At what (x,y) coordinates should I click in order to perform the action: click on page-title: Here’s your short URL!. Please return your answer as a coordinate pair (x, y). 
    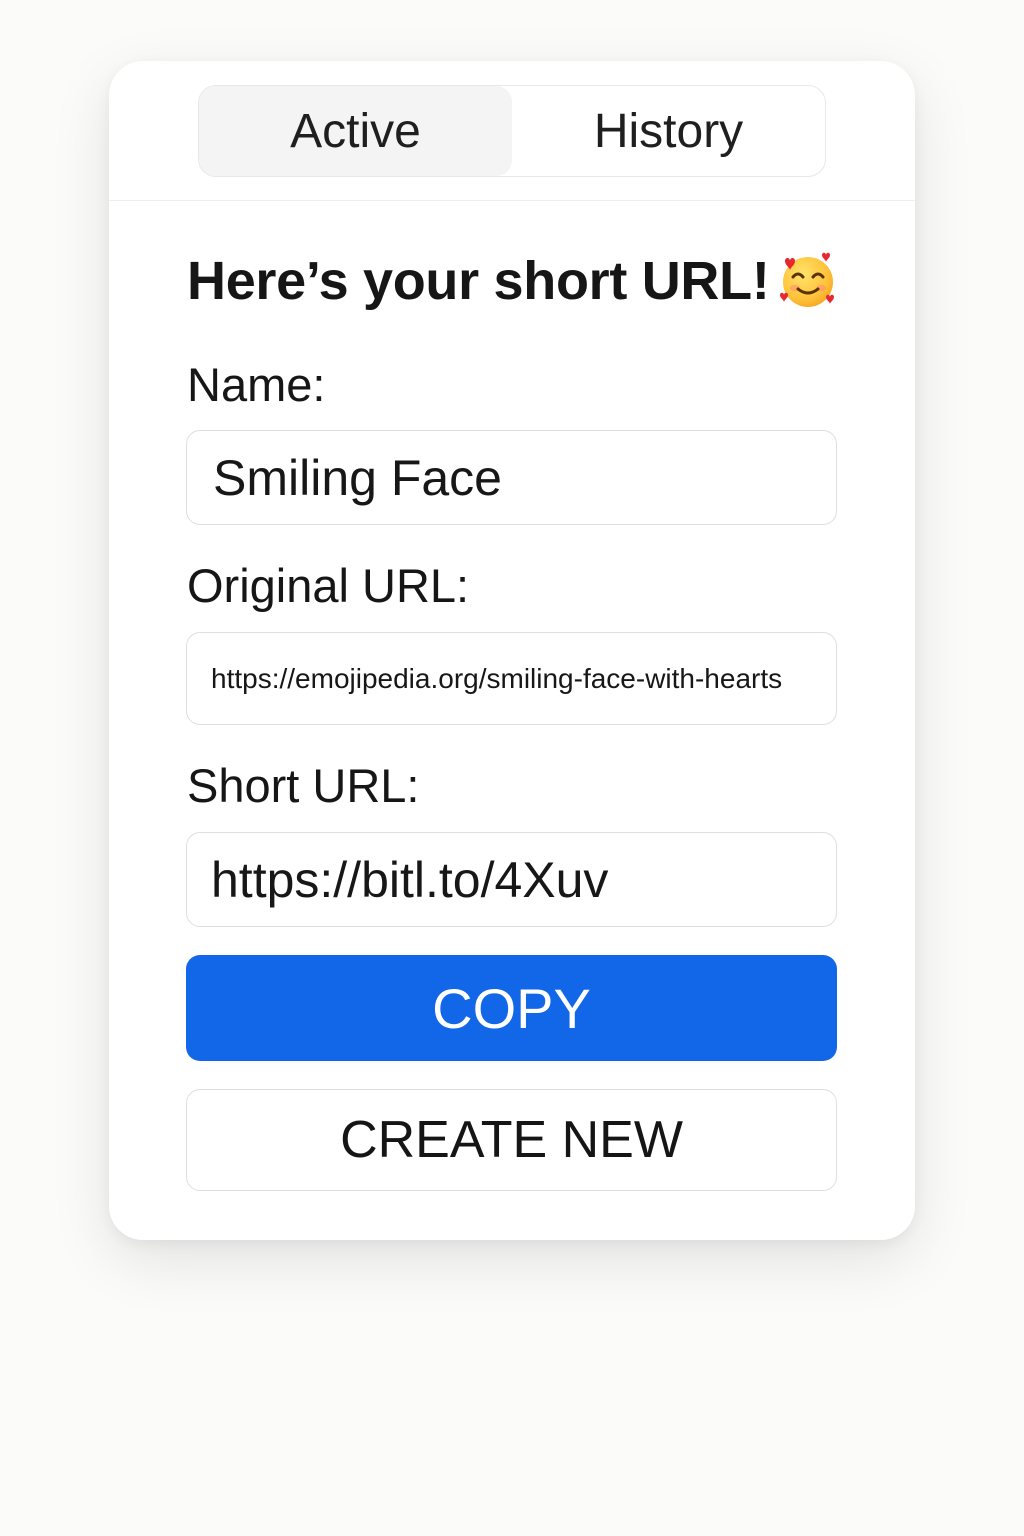
    Looking at the image, I should click on (513, 281).